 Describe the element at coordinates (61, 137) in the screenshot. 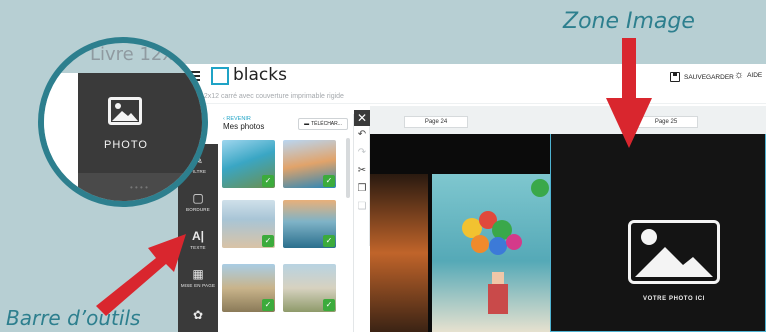

I see `zoom-panel-edge` at that location.